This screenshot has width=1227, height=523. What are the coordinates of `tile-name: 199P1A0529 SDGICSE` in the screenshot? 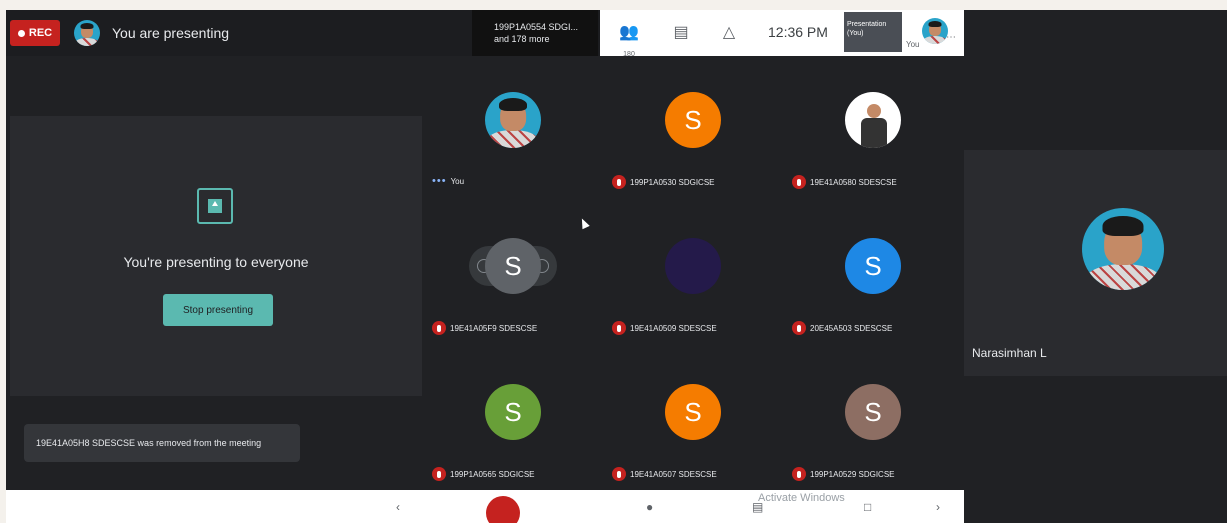 It's located at (843, 474).